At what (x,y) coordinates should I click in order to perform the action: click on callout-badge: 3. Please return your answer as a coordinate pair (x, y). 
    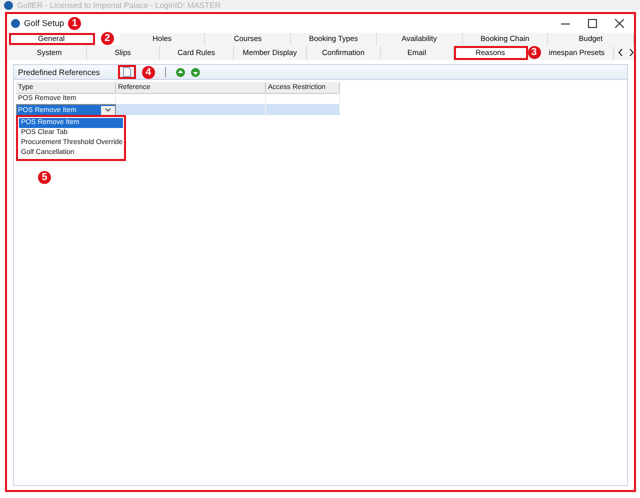
    Looking at the image, I should click on (534, 52).